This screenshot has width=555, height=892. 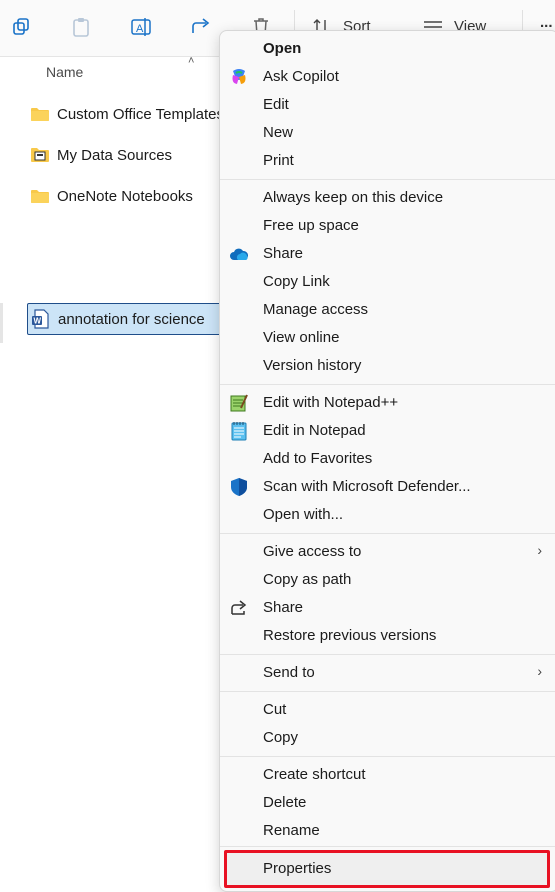 What do you see at coordinates (1, 323) in the screenshot?
I see `navigation-pane-edge` at bounding box center [1, 323].